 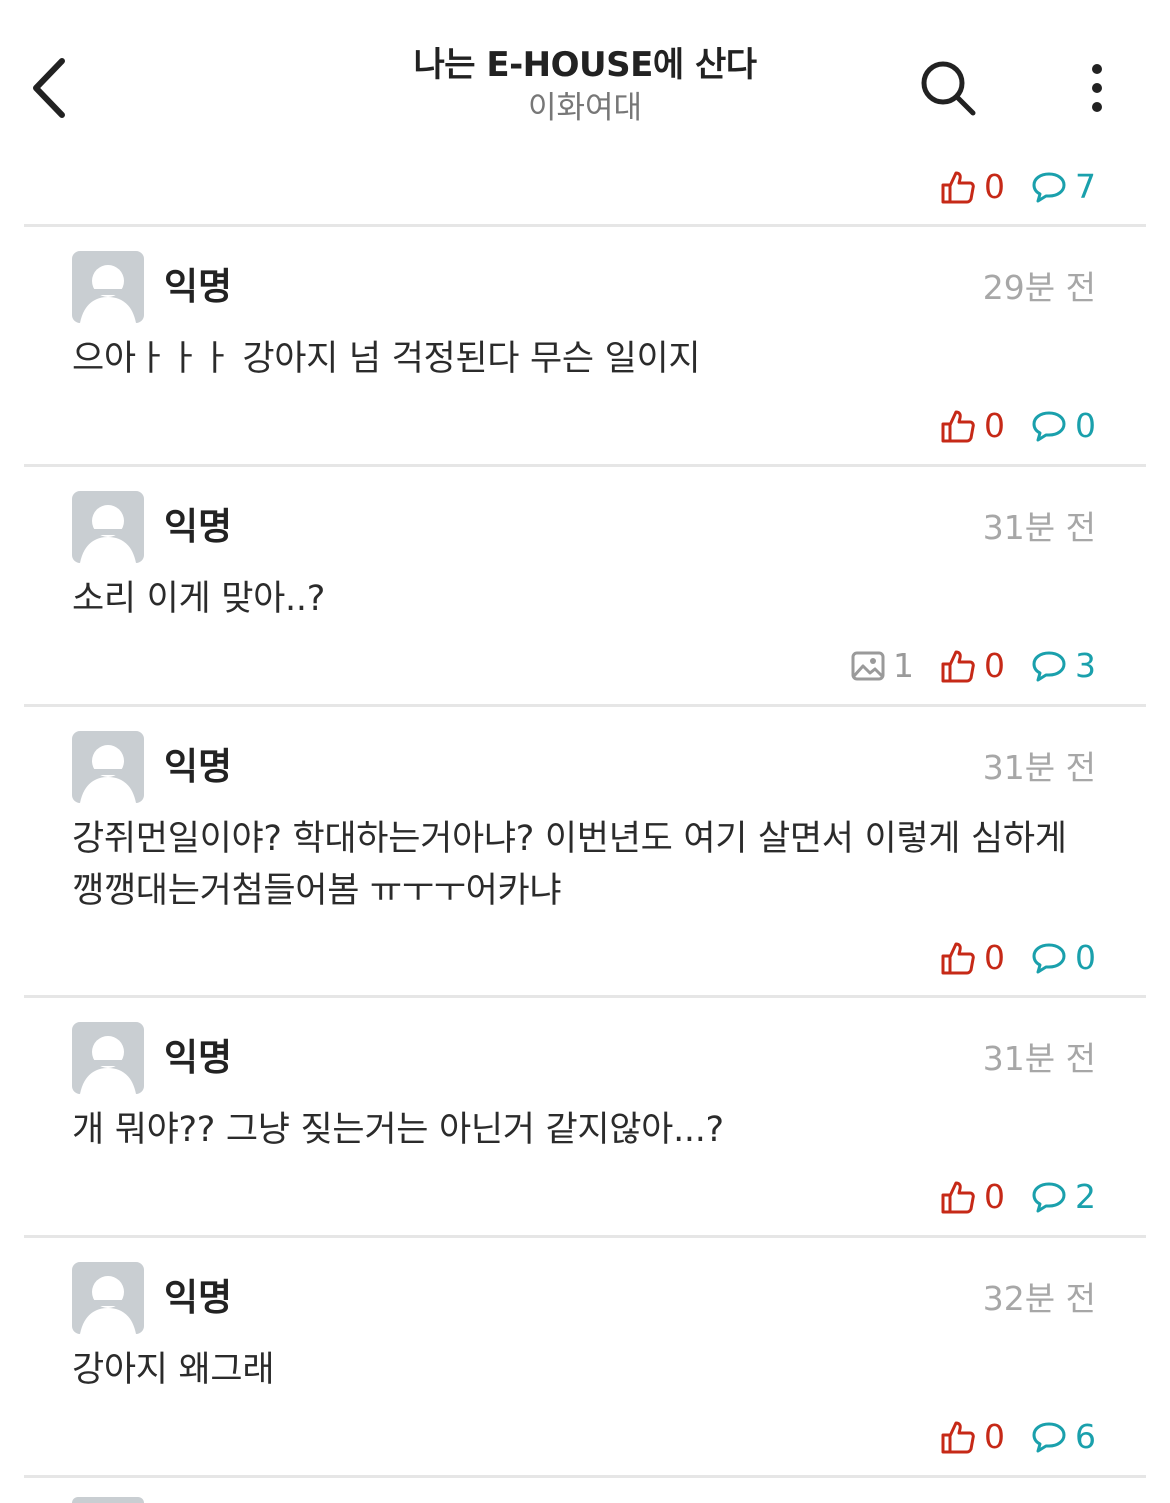 I want to click on board-title: 나는 E-HOUSE에 산다, so click(x=585, y=65).